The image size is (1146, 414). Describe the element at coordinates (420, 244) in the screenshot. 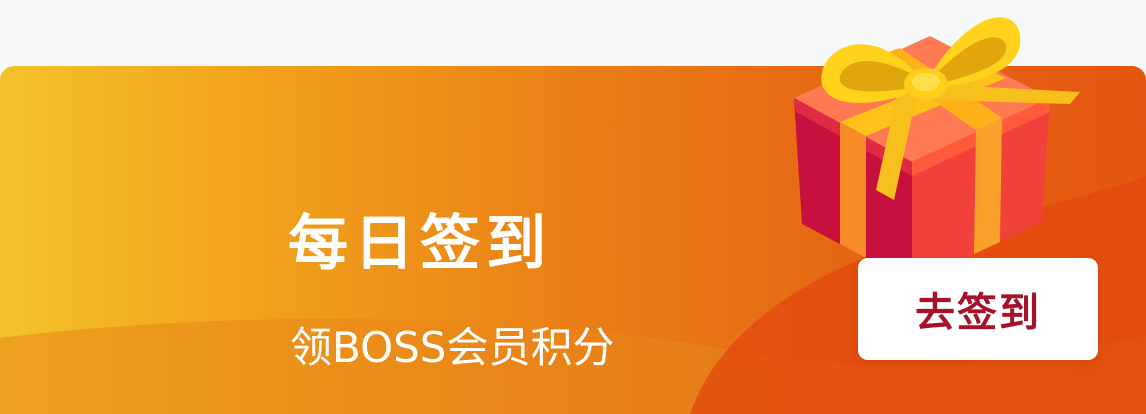

I see `page-title: 每日签到` at that location.